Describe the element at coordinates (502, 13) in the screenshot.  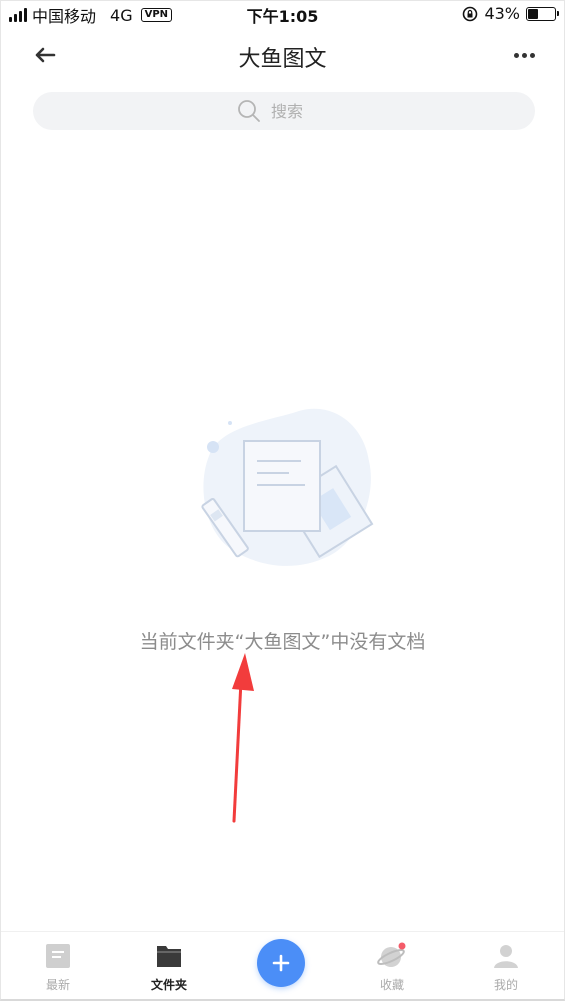
I see `battery-percent: 43%` at that location.